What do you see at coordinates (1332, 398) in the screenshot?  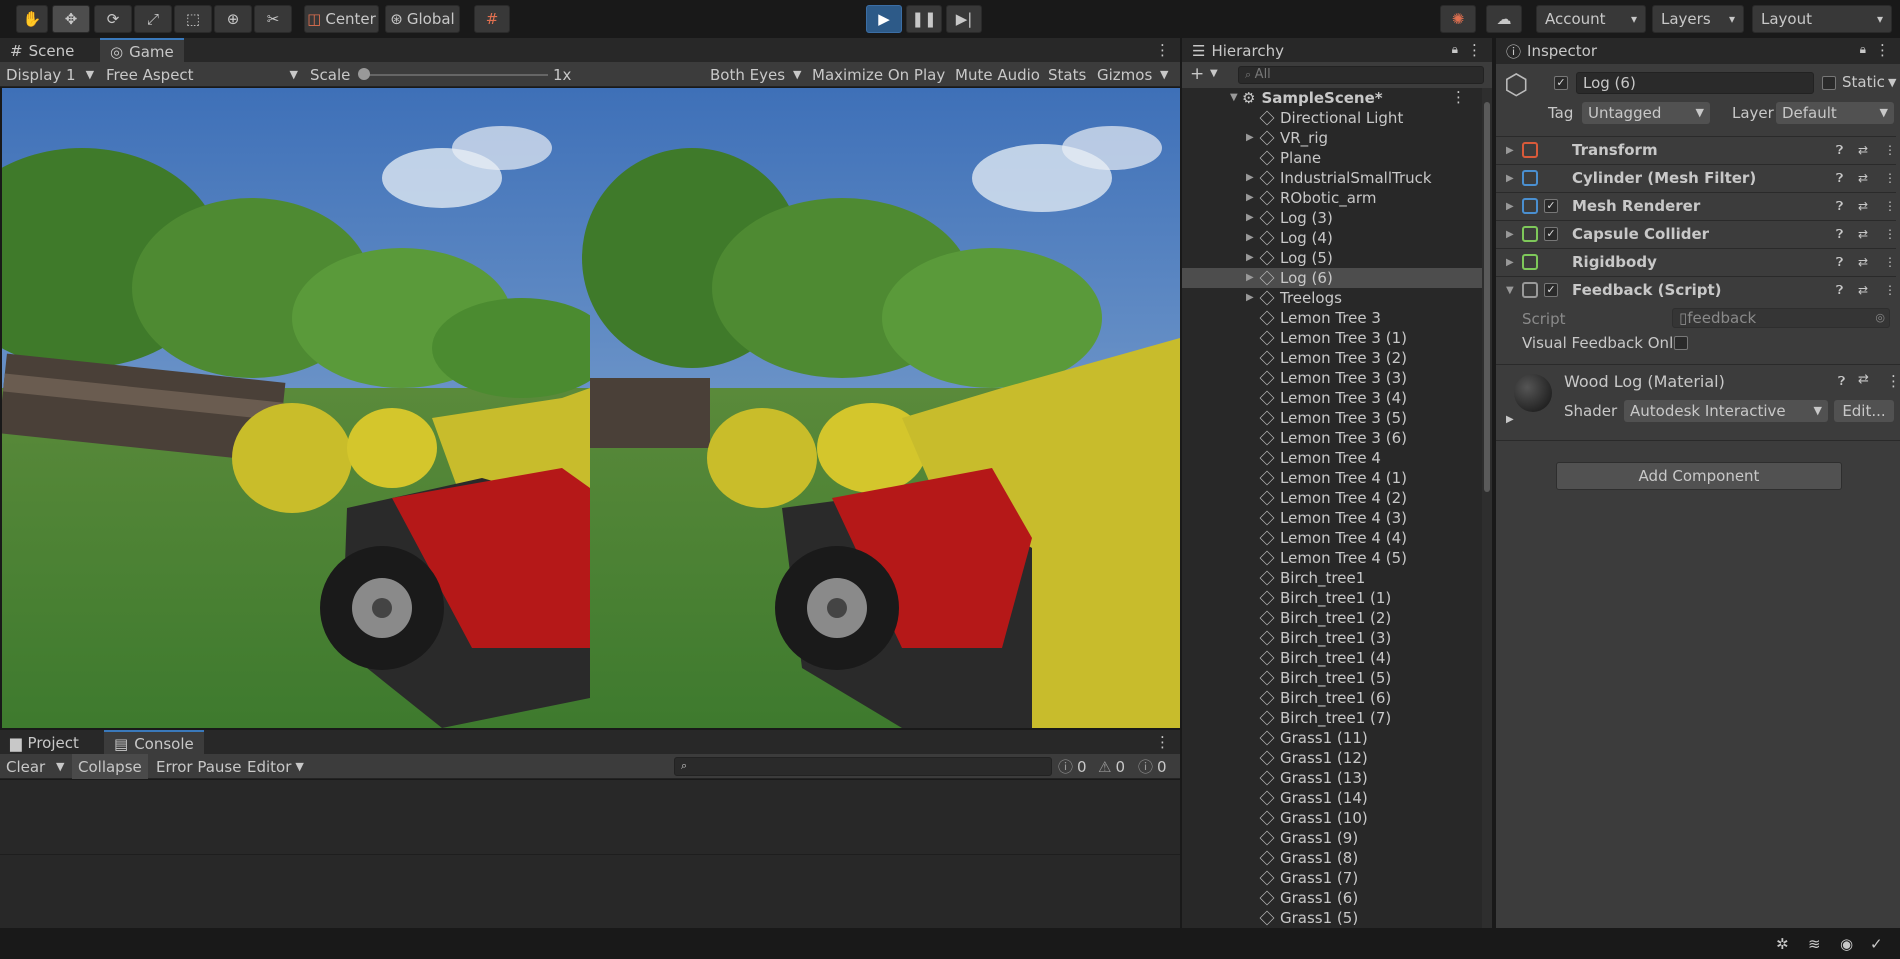 I see `hierarchy-item: Lemon Tree 3 (4)` at bounding box center [1332, 398].